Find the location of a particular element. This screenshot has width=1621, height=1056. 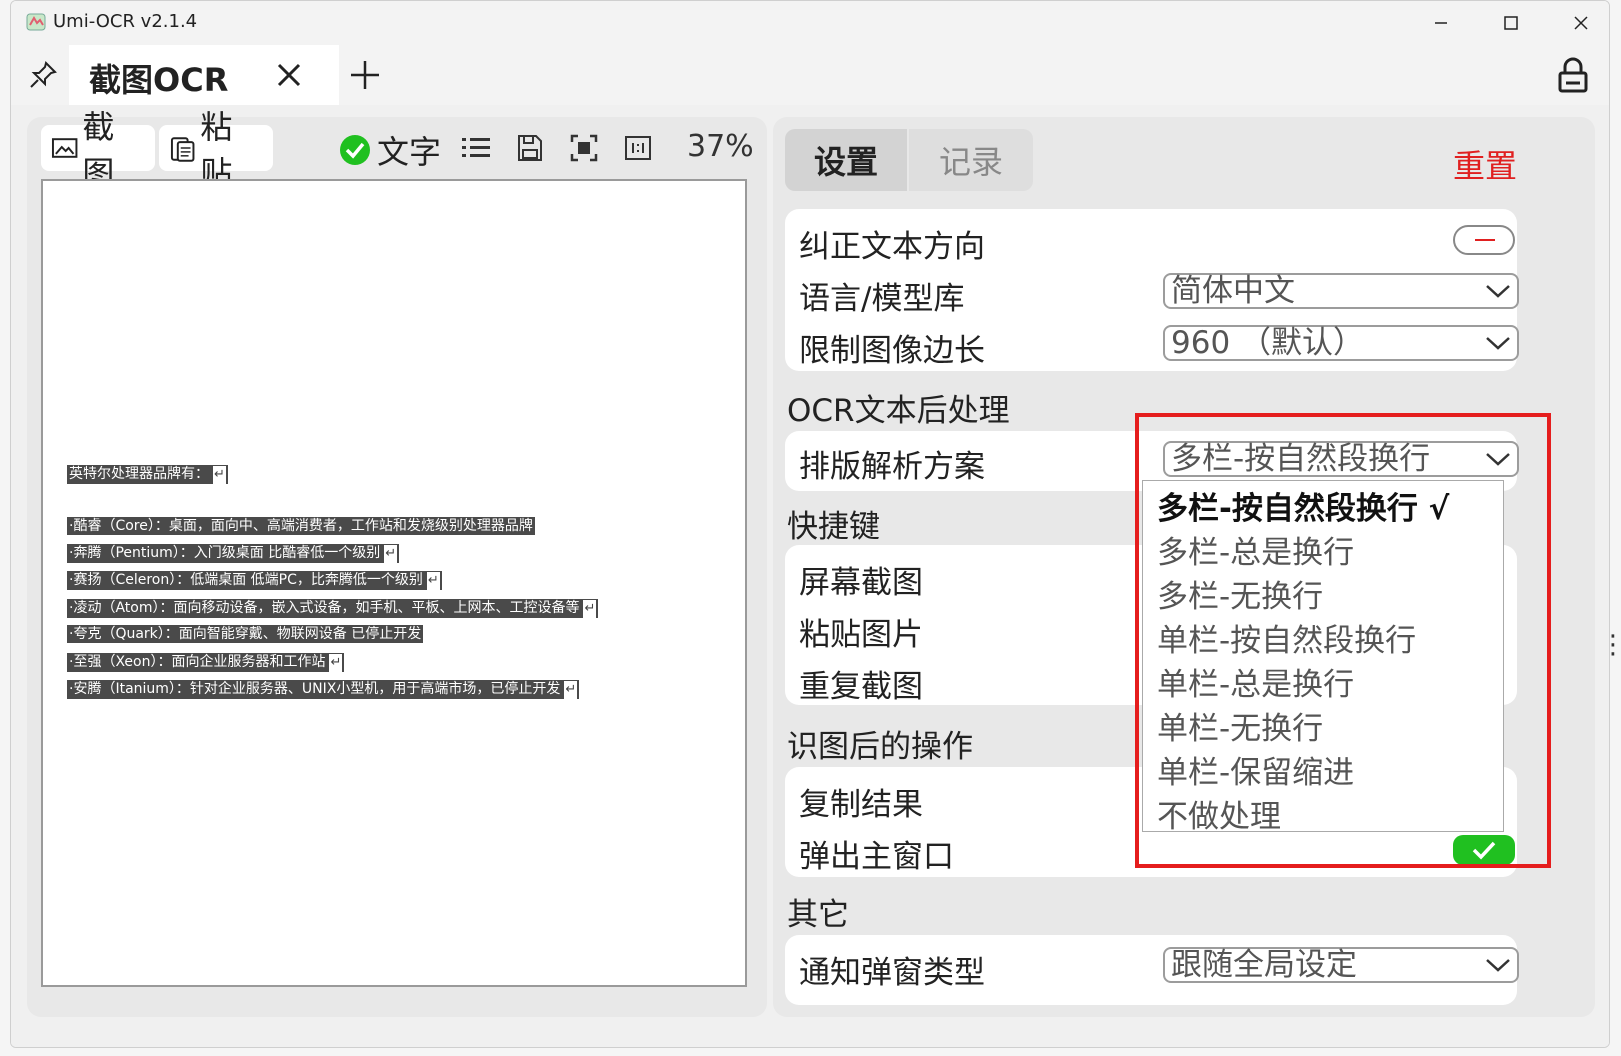

tab-screenshot-ocr: 截图OCR is located at coordinates (204, 75).